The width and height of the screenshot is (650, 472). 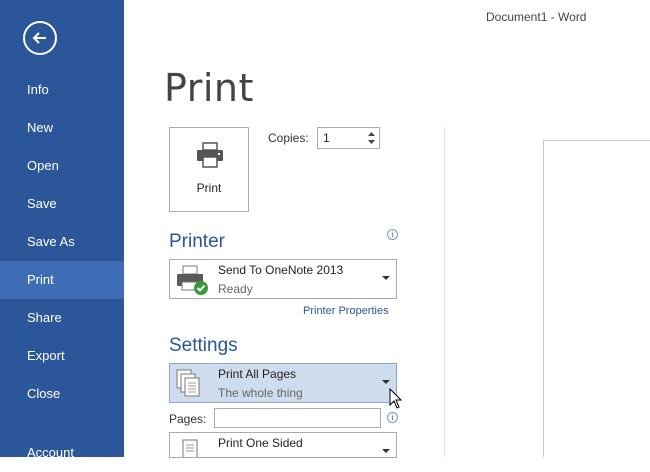 I want to click on back-arrow-icon, so click(x=39, y=38).